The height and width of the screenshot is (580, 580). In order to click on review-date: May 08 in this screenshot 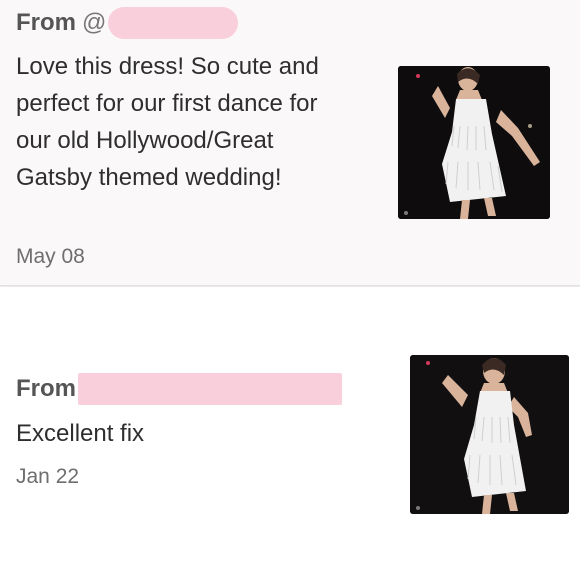, I will do `click(50, 256)`.